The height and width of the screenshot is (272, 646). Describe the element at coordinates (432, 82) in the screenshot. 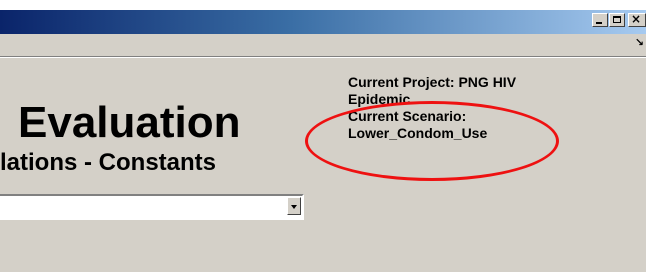

I see `current-project-label: Current Project: PNG HIV` at that location.